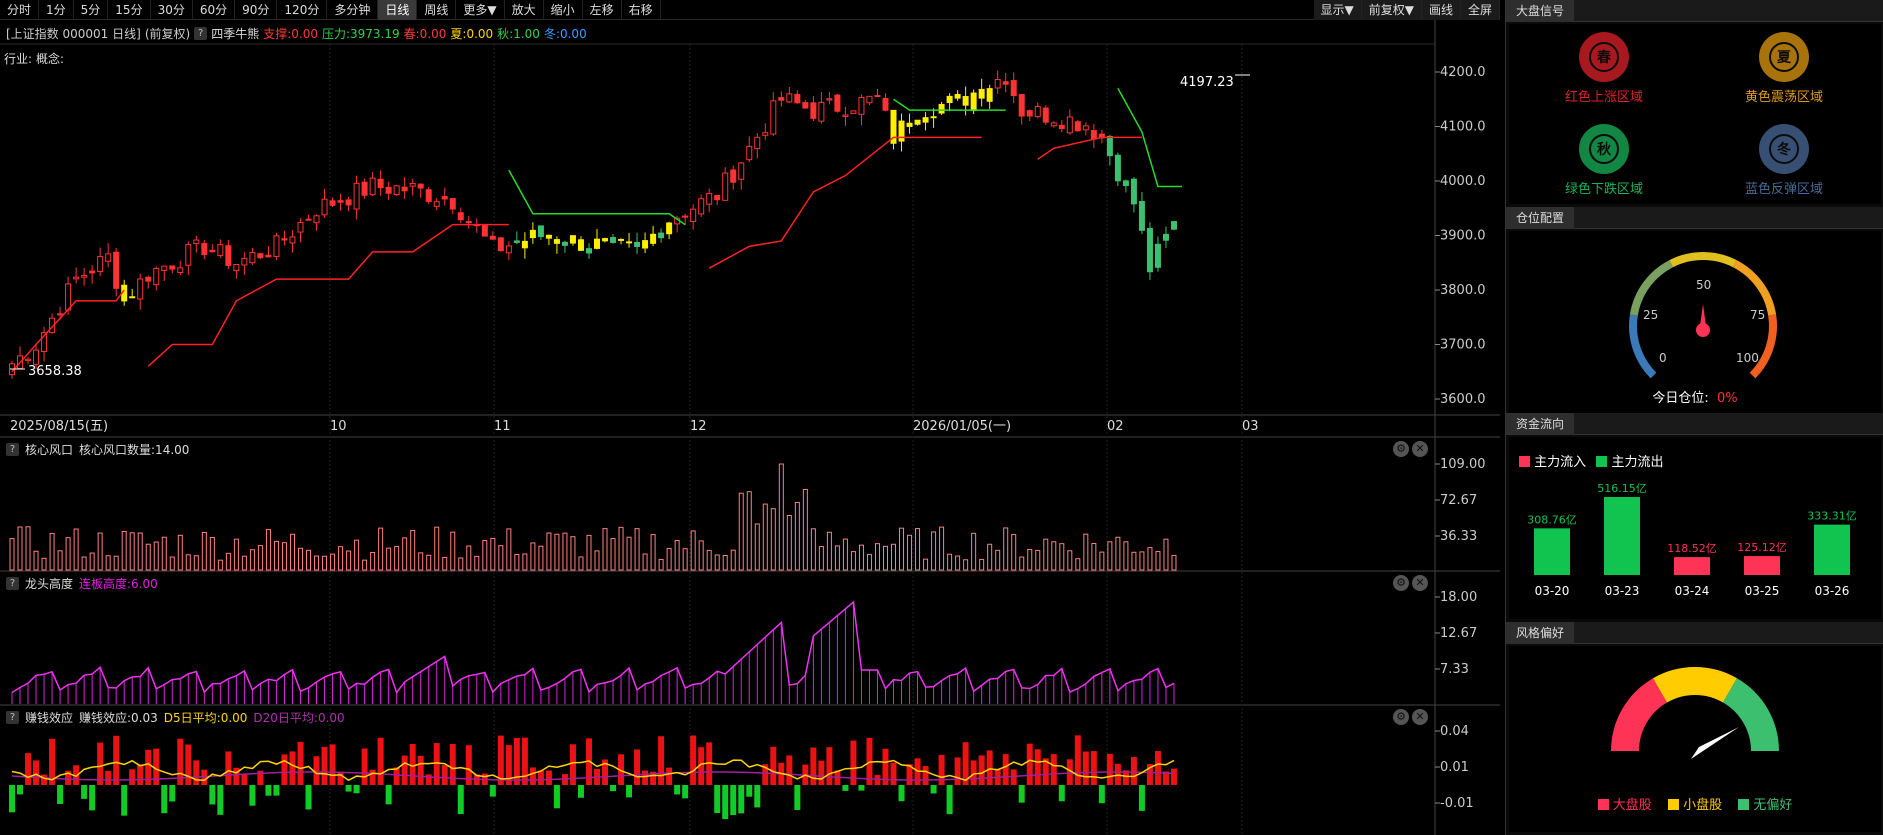  Describe the element at coordinates (1622, 488) in the screenshot. I see `flow-value-label: 516.15亿` at that location.